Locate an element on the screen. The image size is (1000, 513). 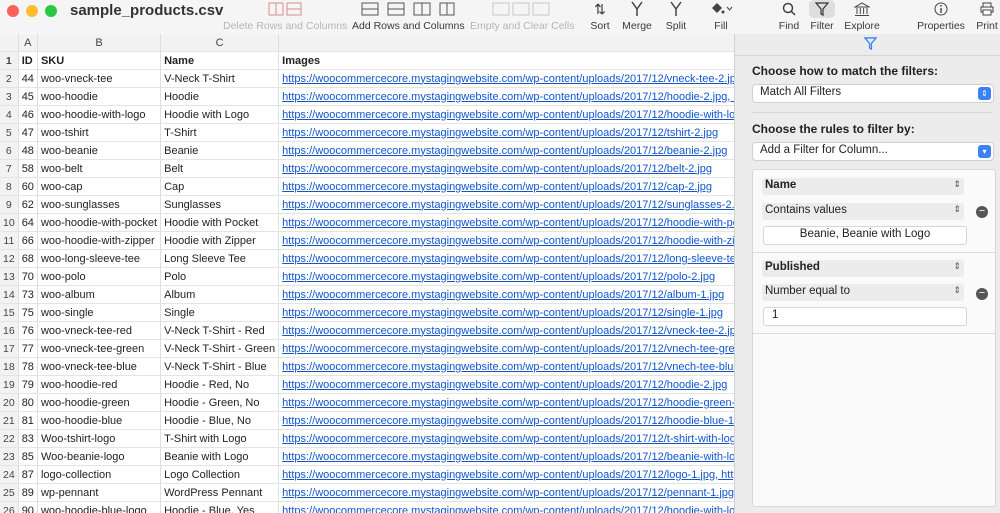
row-number: 21 is located at coordinates (9, 420).